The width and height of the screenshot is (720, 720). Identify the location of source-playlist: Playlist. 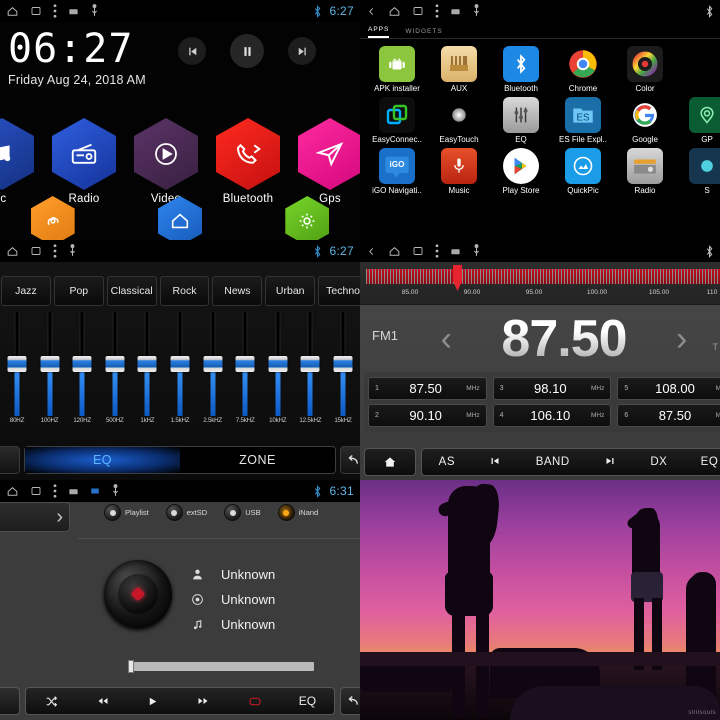
(126, 512).